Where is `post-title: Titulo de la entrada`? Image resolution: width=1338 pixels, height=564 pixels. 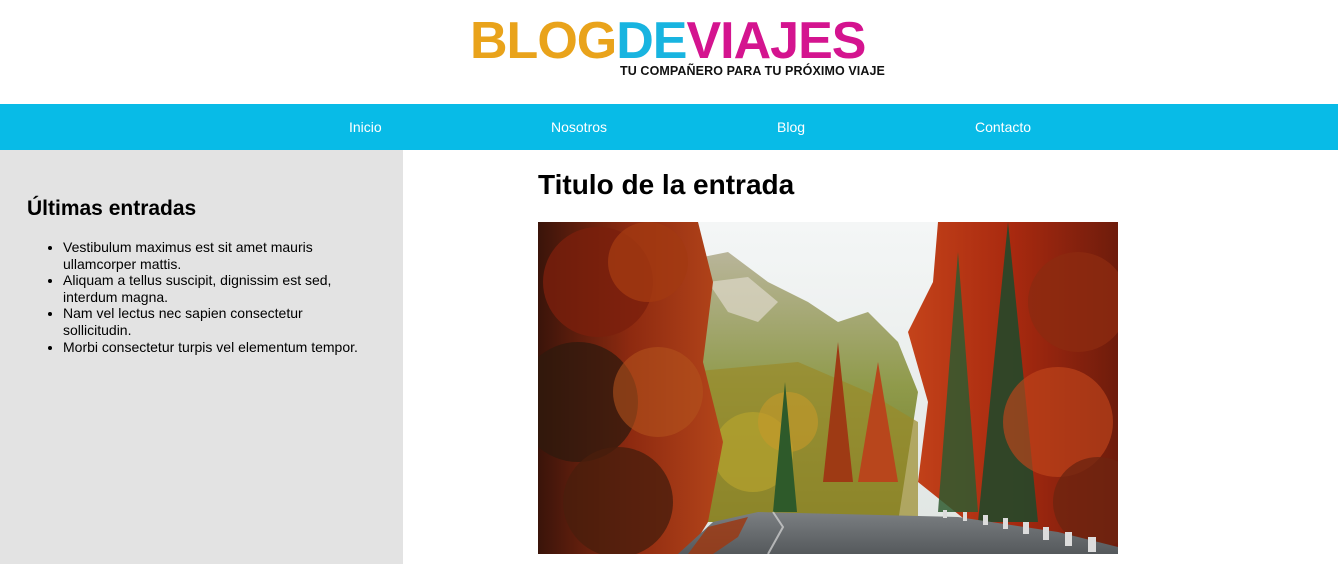 post-title: Titulo de la entrada is located at coordinates (666, 184).